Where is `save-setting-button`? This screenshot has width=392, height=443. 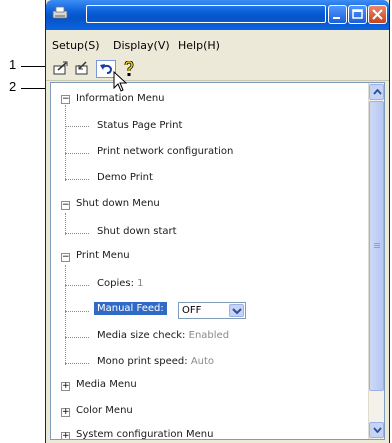
save-setting-button is located at coordinates (83, 69).